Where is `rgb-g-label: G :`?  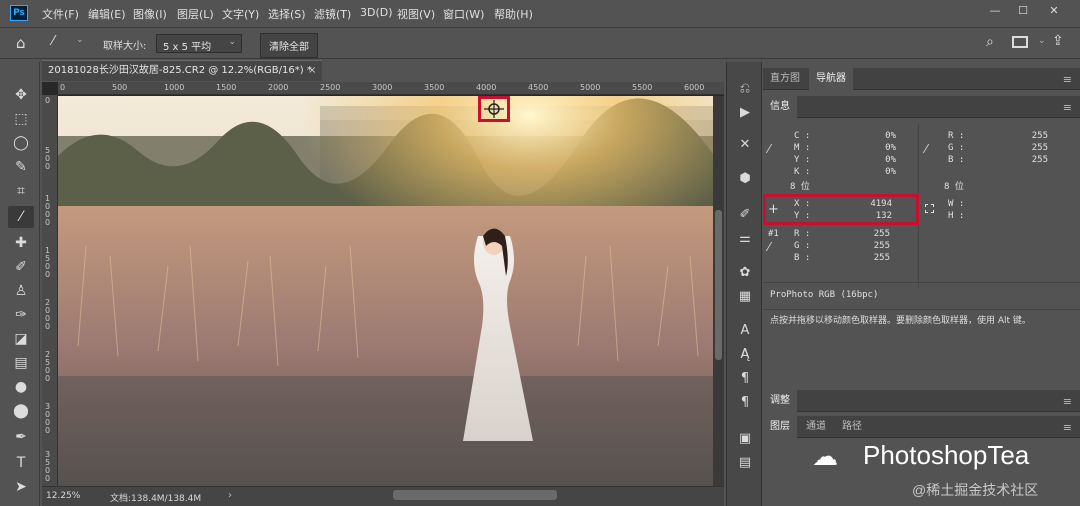
rgb-g-label: G : is located at coordinates (956, 148).